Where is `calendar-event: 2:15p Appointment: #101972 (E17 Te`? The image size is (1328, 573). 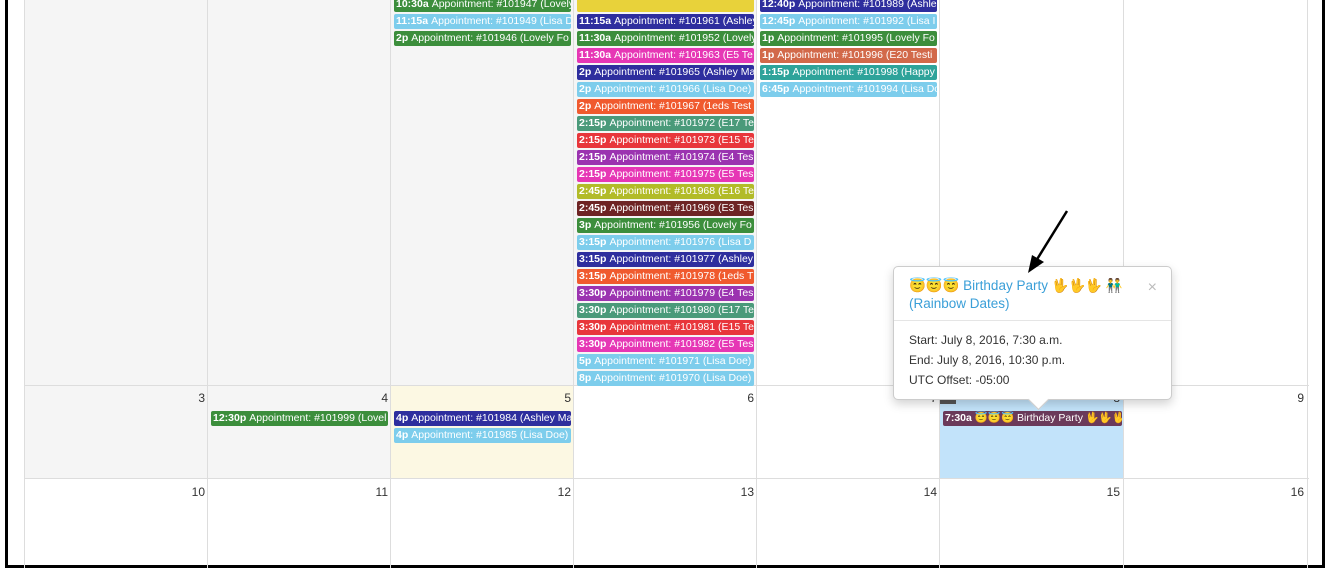 calendar-event: 2:15p Appointment: #101972 (E17 Te is located at coordinates (665, 123).